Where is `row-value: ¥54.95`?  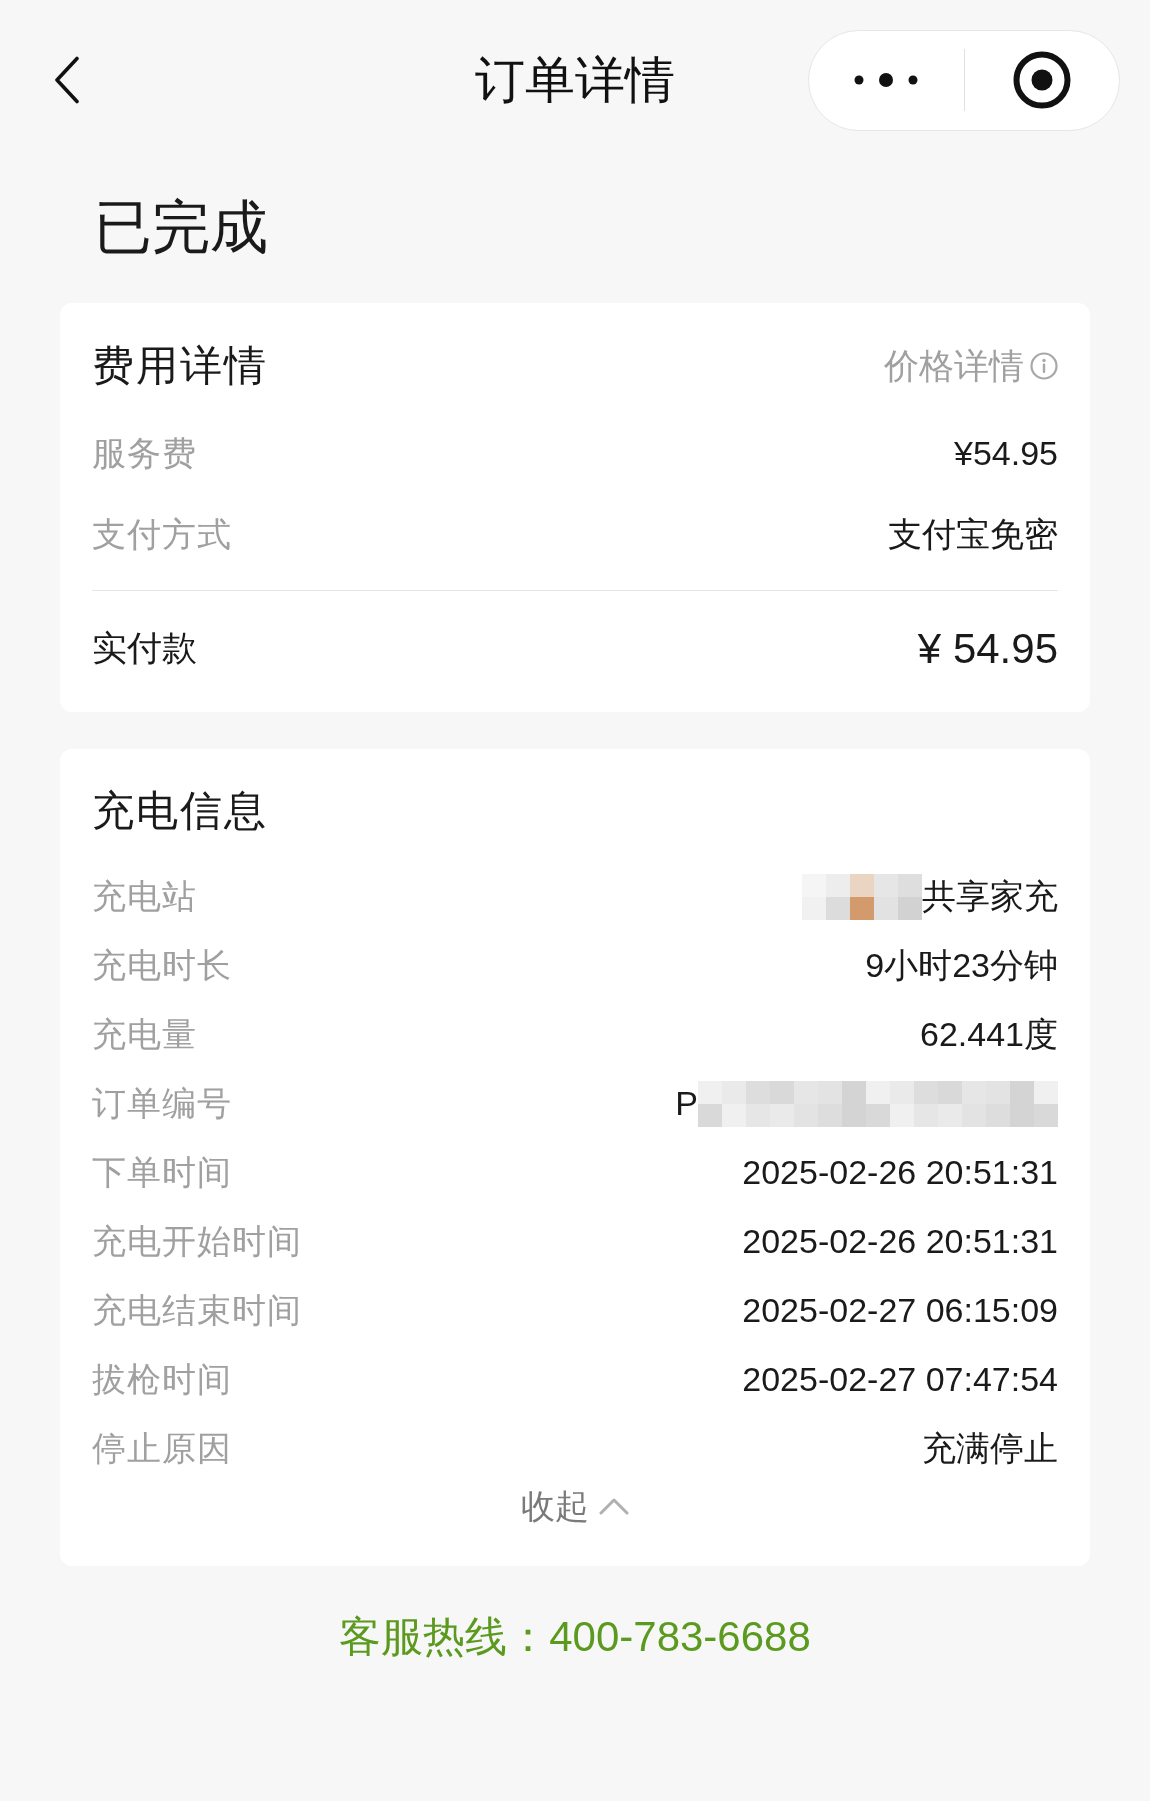 row-value: ¥54.95 is located at coordinates (1006, 453).